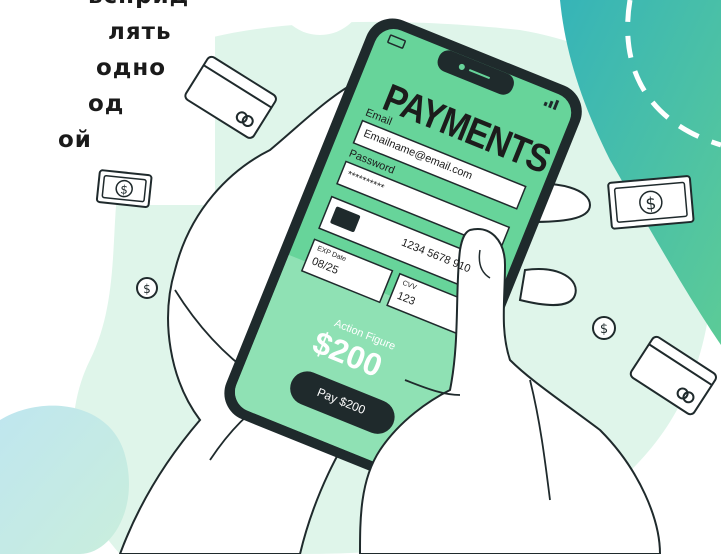 The width and height of the screenshot is (721, 554). What do you see at coordinates (143, 7) in the screenshot?
I see `caption-line-1: ьсприд` at bounding box center [143, 7].